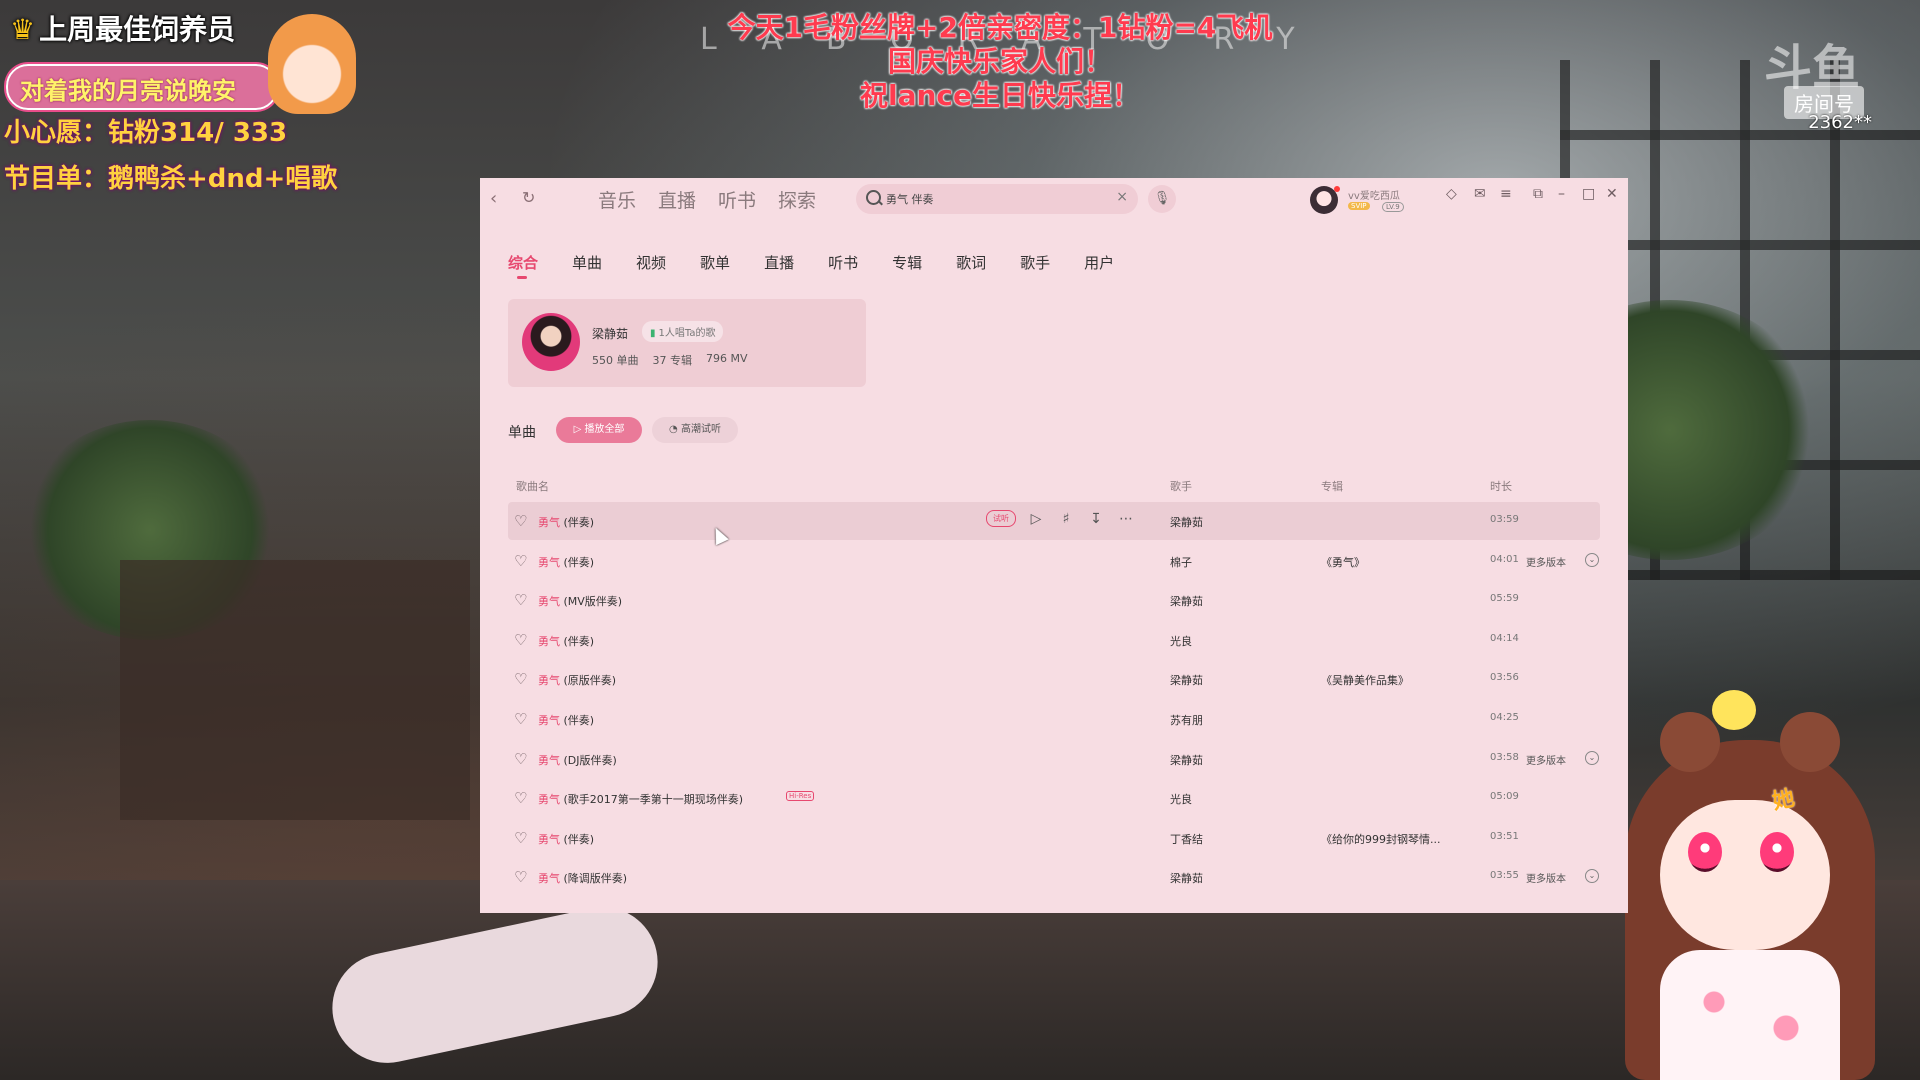  Describe the element at coordinates (1451, 194) in the screenshot. I see `skin-icon: ◇` at that location.